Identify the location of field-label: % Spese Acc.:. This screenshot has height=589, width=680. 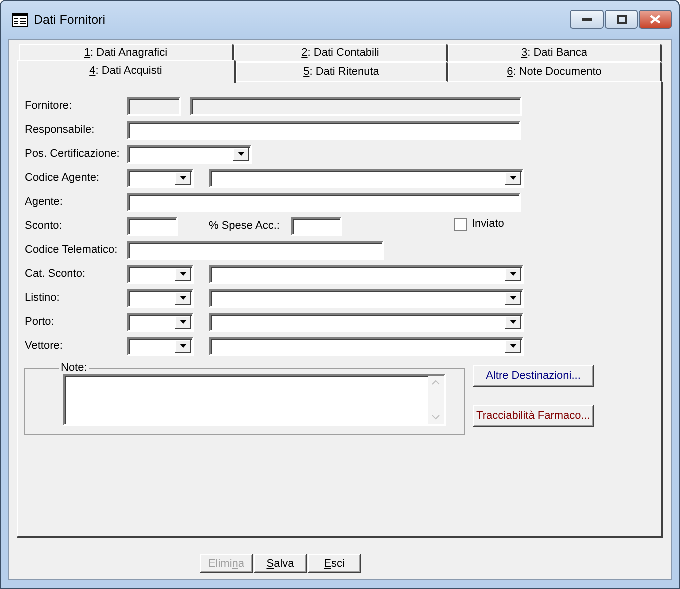
(245, 226).